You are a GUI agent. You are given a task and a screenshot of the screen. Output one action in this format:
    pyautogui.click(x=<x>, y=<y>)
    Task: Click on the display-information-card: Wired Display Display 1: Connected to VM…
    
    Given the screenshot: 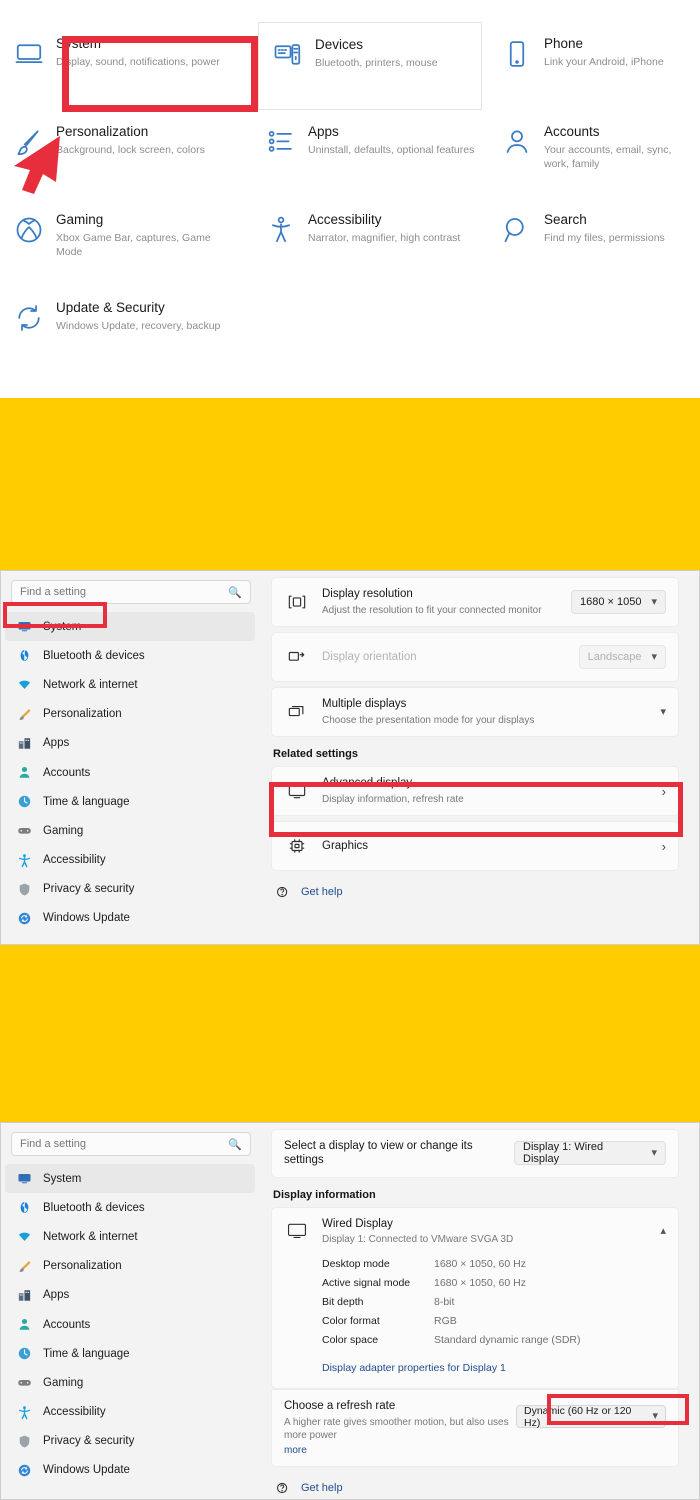 What is the action you would take?
    pyautogui.click(x=475, y=1298)
    